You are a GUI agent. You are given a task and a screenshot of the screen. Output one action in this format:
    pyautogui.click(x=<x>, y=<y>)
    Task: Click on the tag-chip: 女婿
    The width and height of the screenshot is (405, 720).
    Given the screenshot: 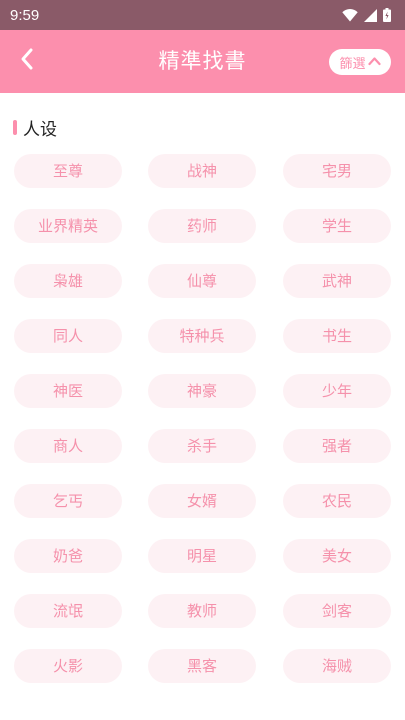 What is the action you would take?
    pyautogui.click(x=202, y=501)
    